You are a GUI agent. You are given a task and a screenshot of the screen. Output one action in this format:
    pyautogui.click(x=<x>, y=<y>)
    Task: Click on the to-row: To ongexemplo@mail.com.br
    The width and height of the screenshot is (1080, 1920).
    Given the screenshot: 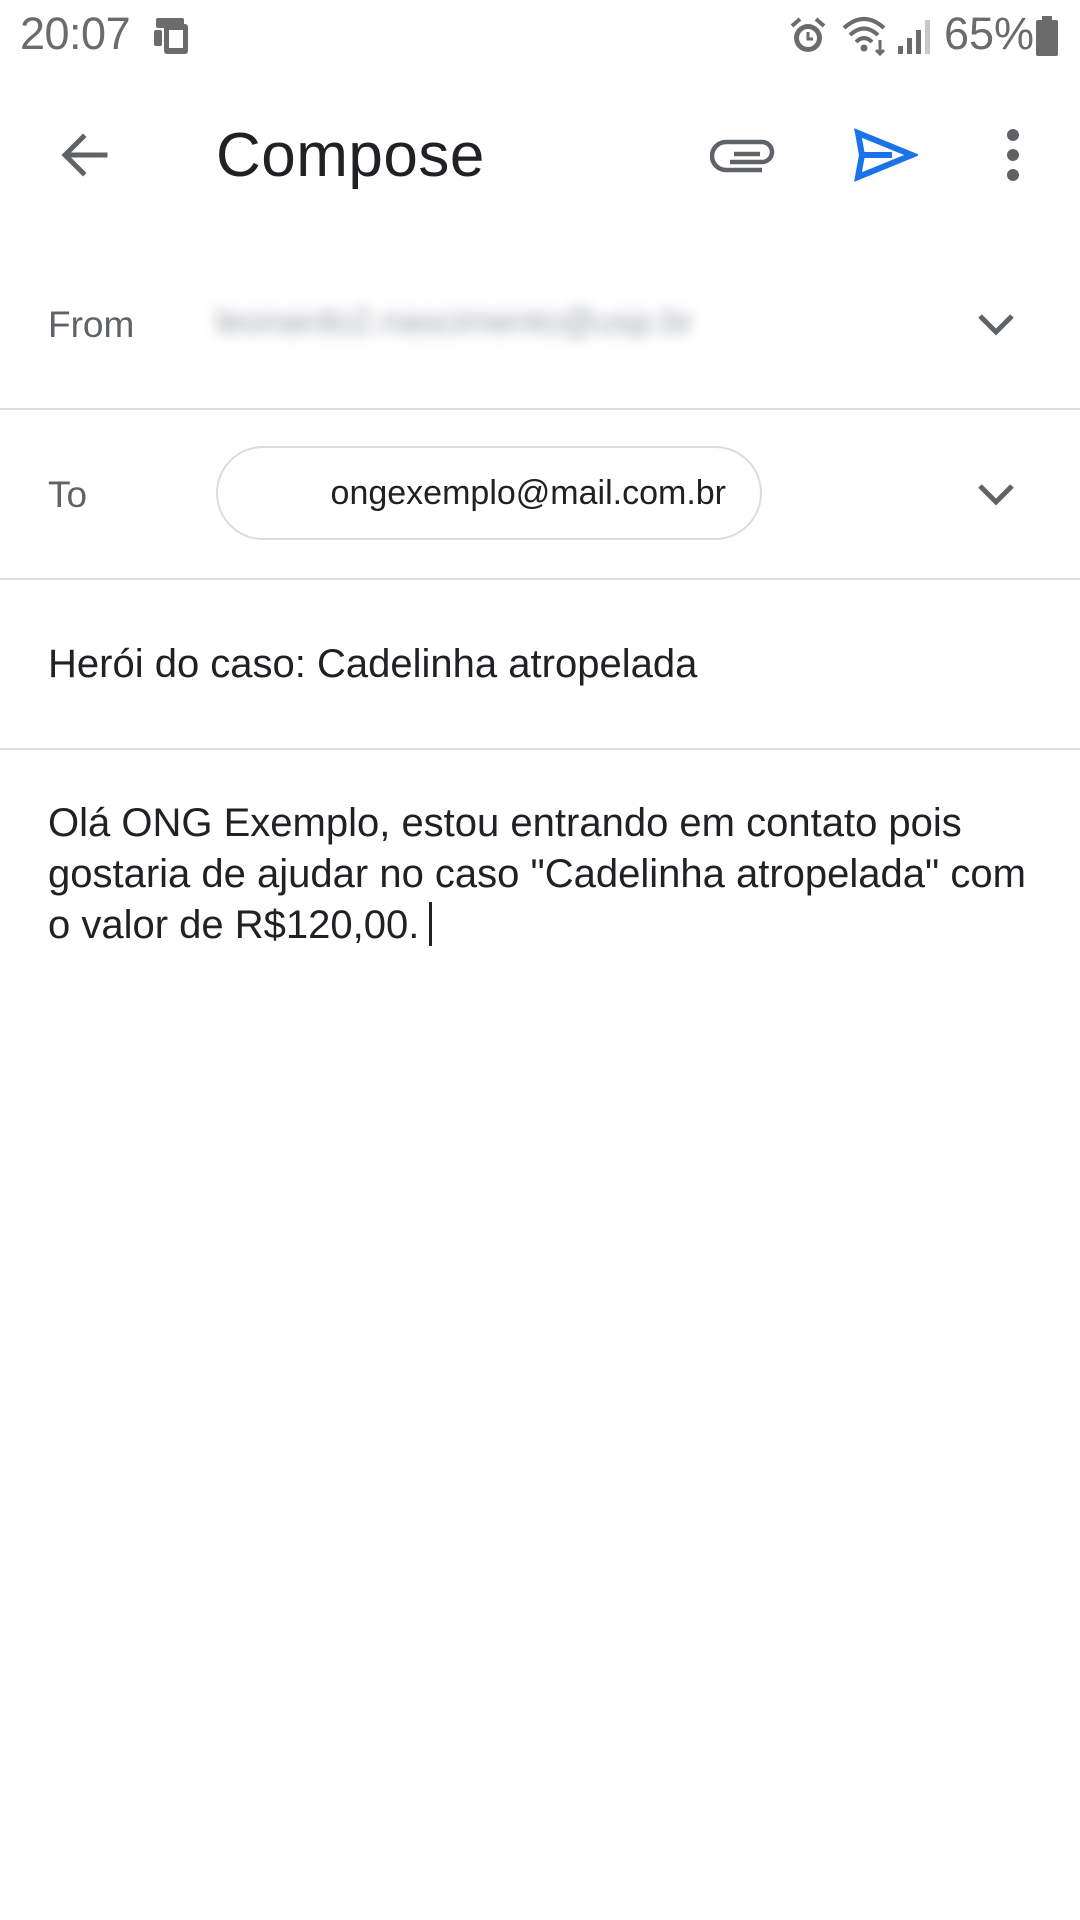 What is the action you would take?
    pyautogui.click(x=540, y=495)
    